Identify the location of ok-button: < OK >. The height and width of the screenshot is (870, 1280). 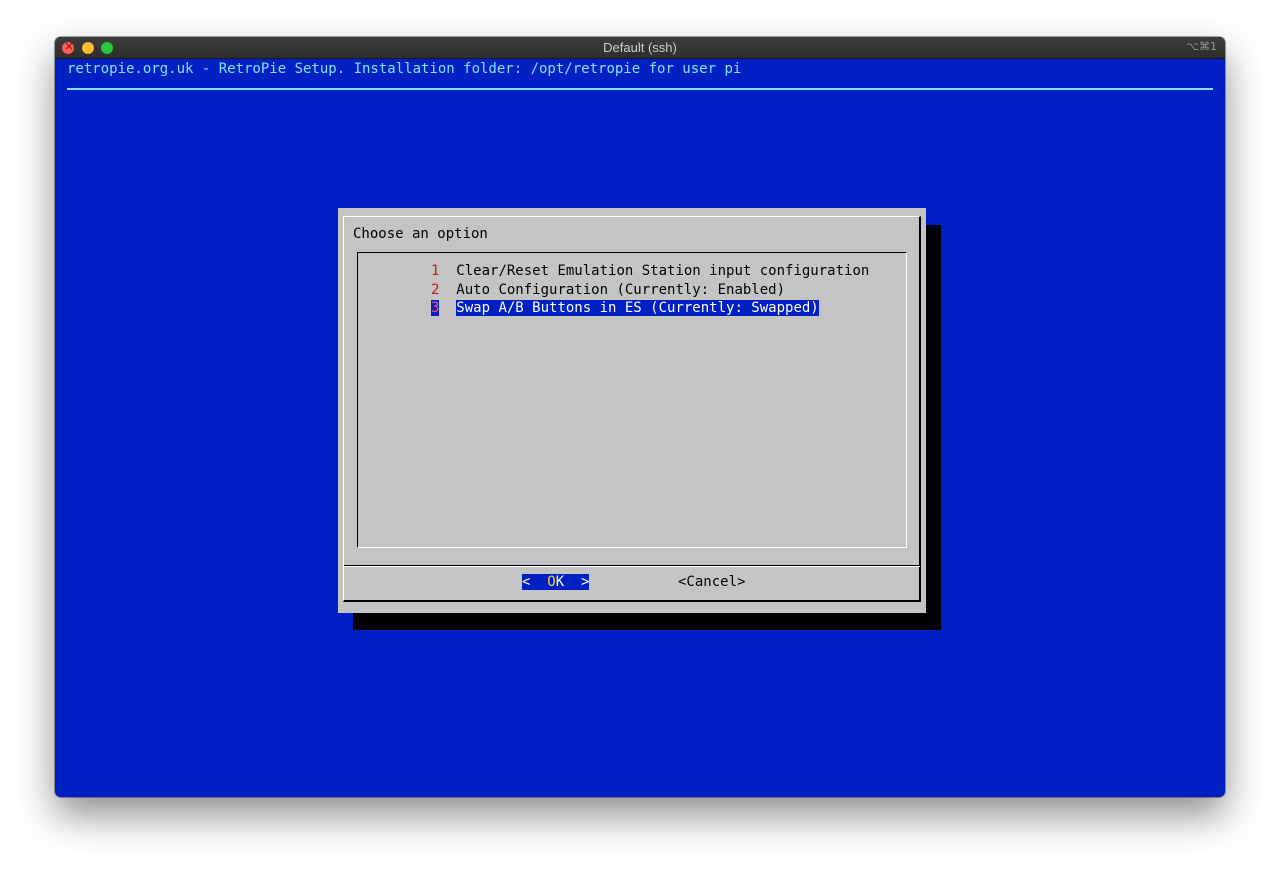
(556, 582).